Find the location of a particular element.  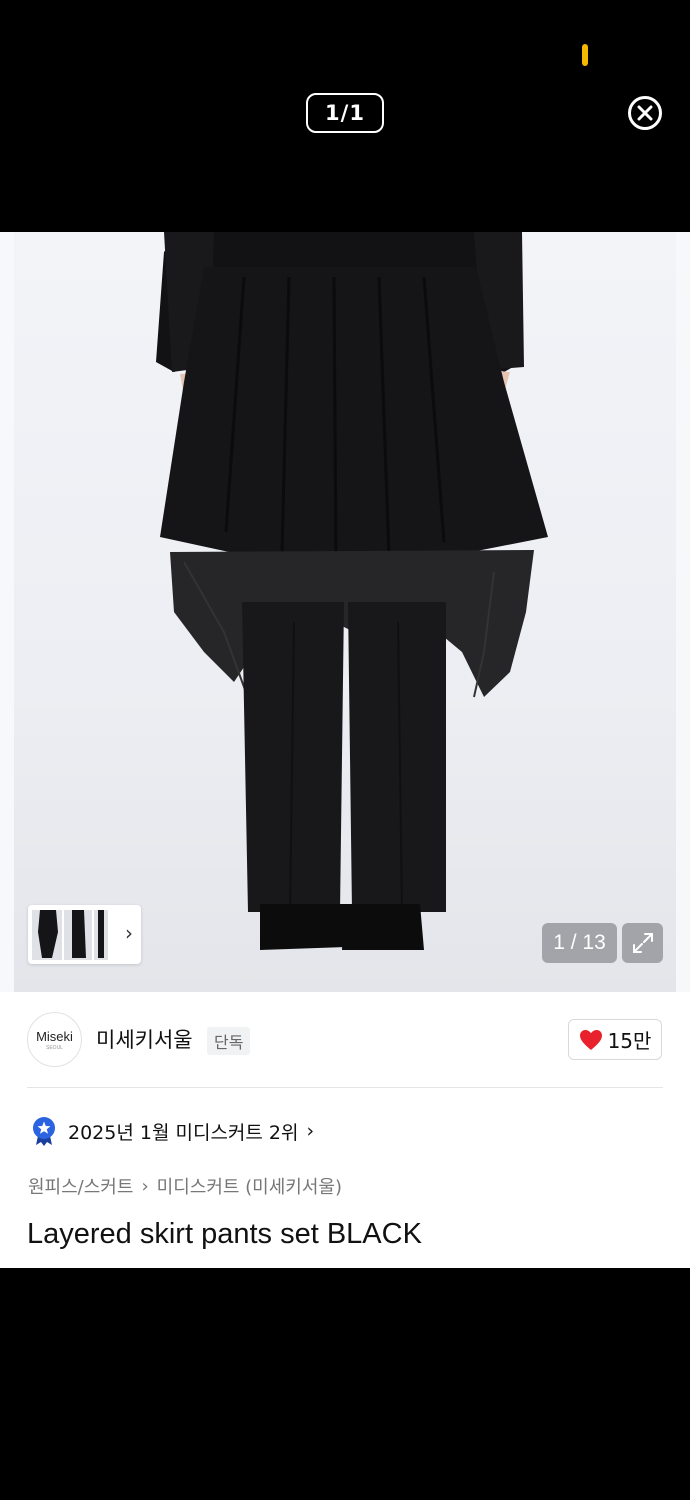

ranking-medal-icon is located at coordinates (44, 1131).